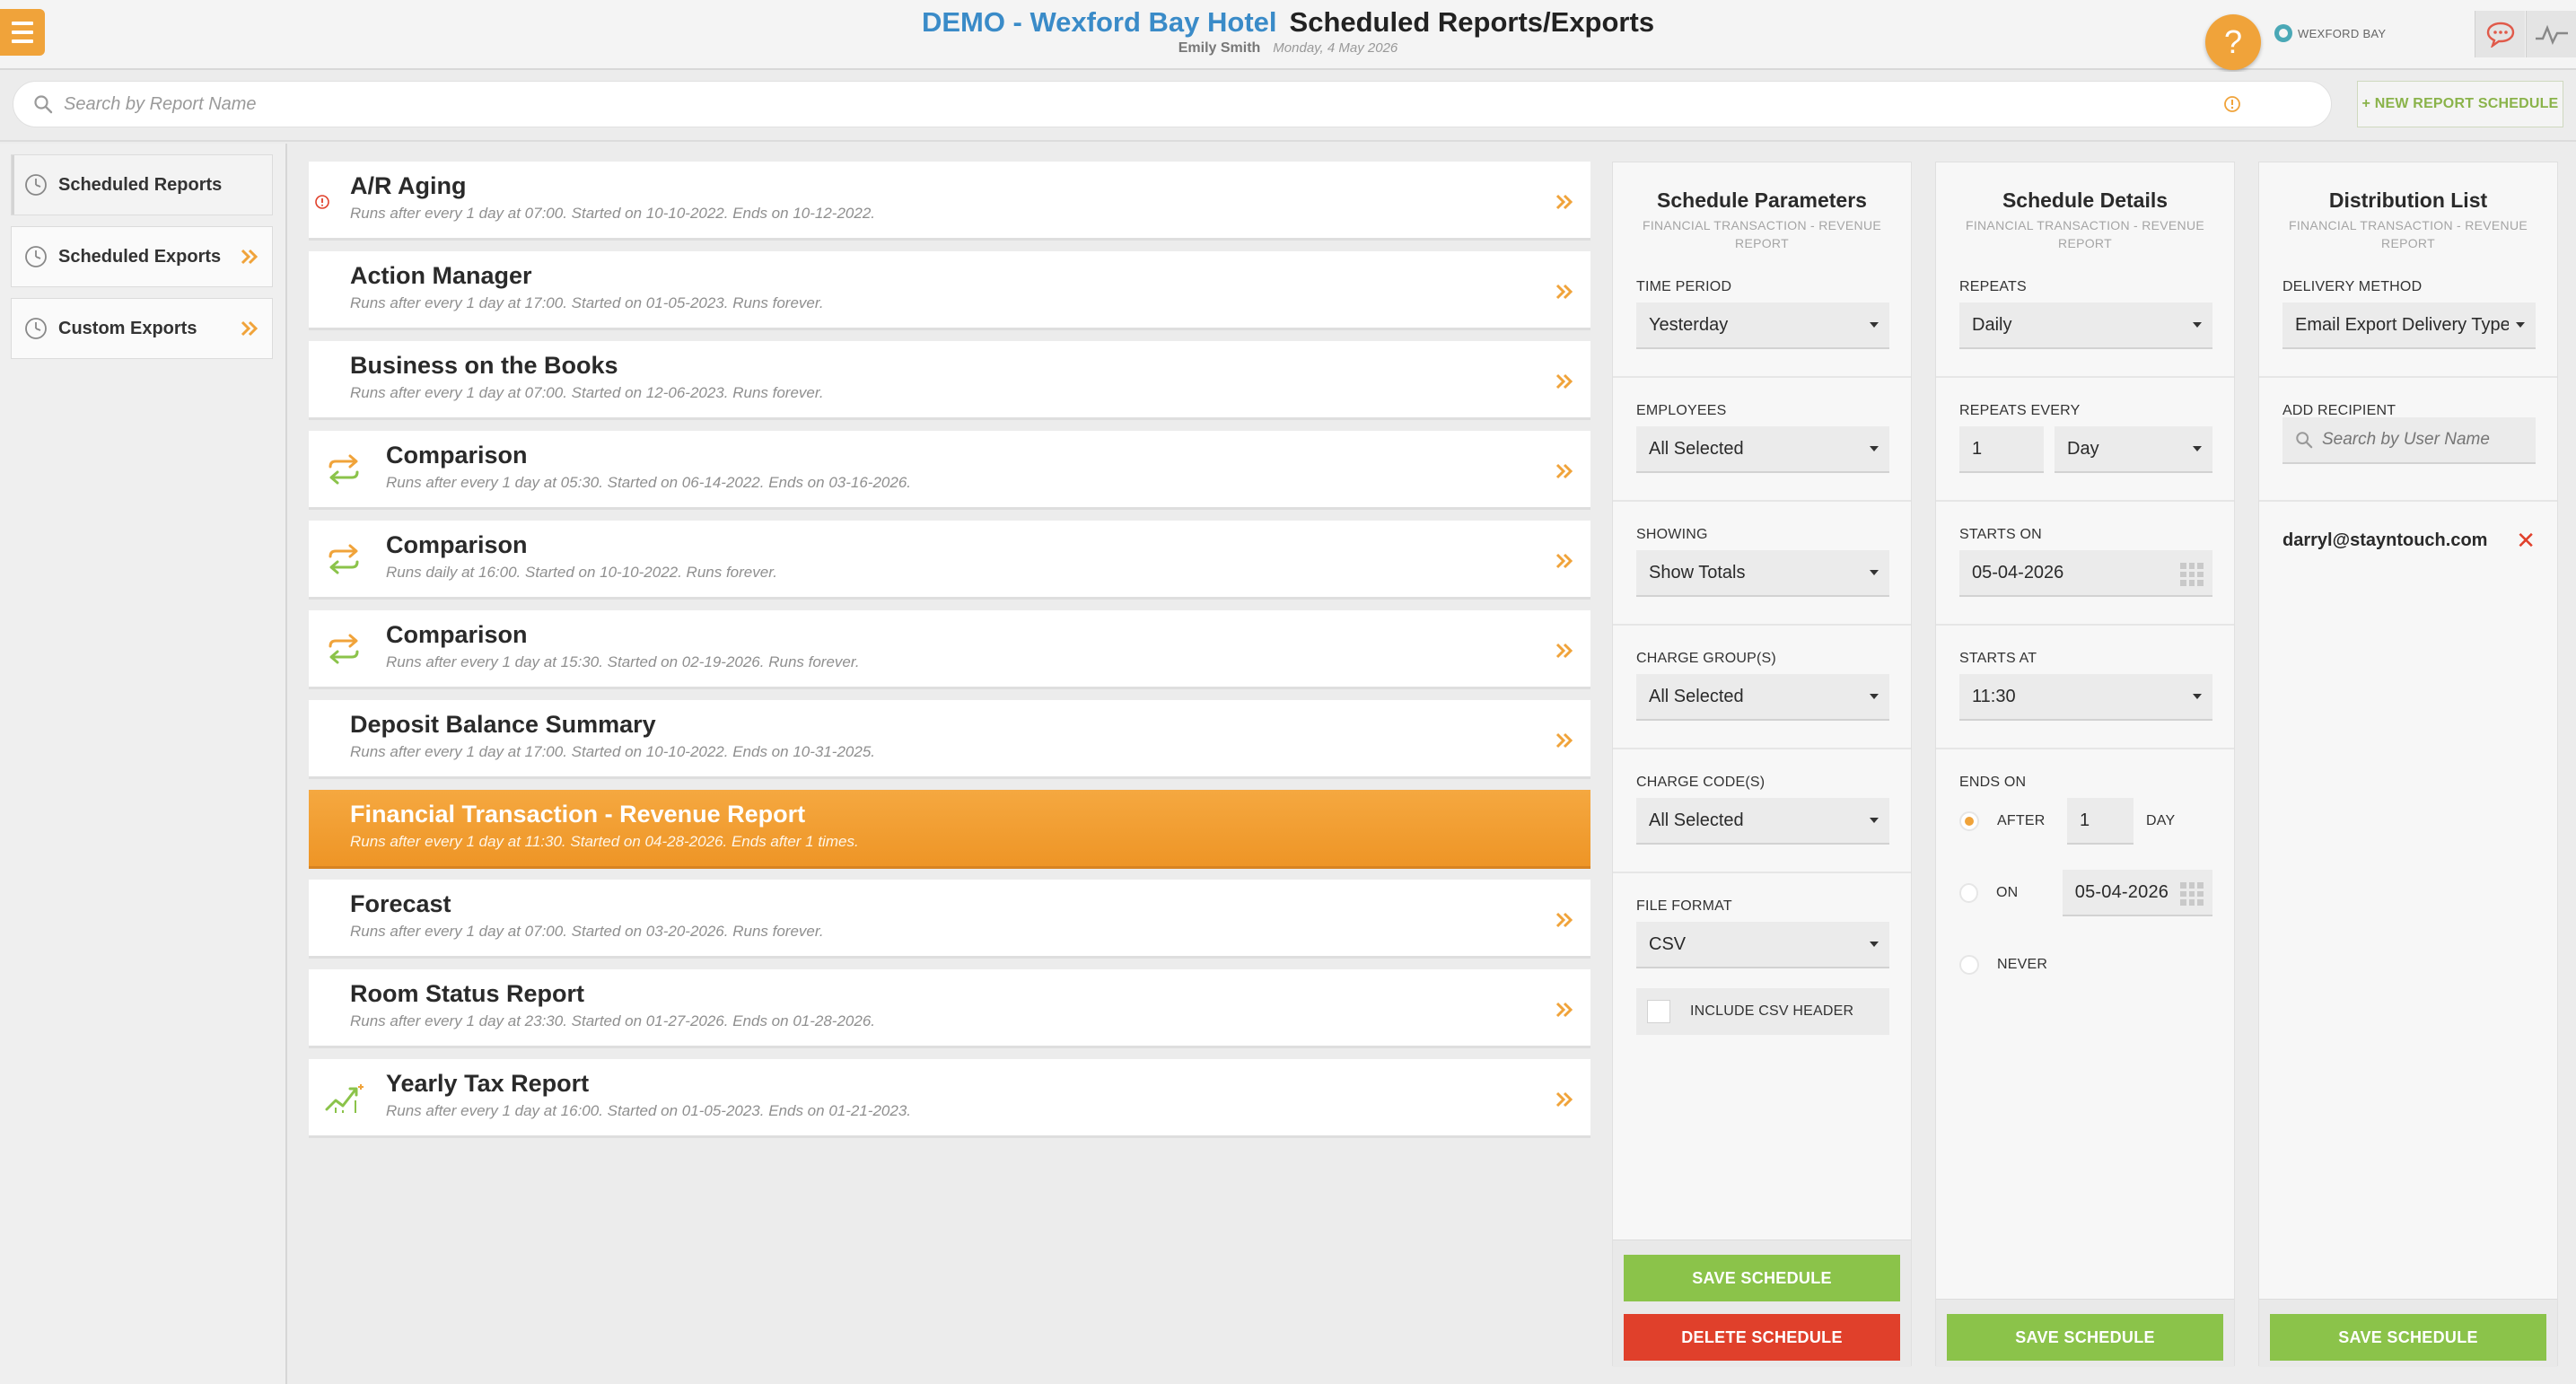 The height and width of the screenshot is (1384, 2576). I want to click on search-input, so click(1141, 104).